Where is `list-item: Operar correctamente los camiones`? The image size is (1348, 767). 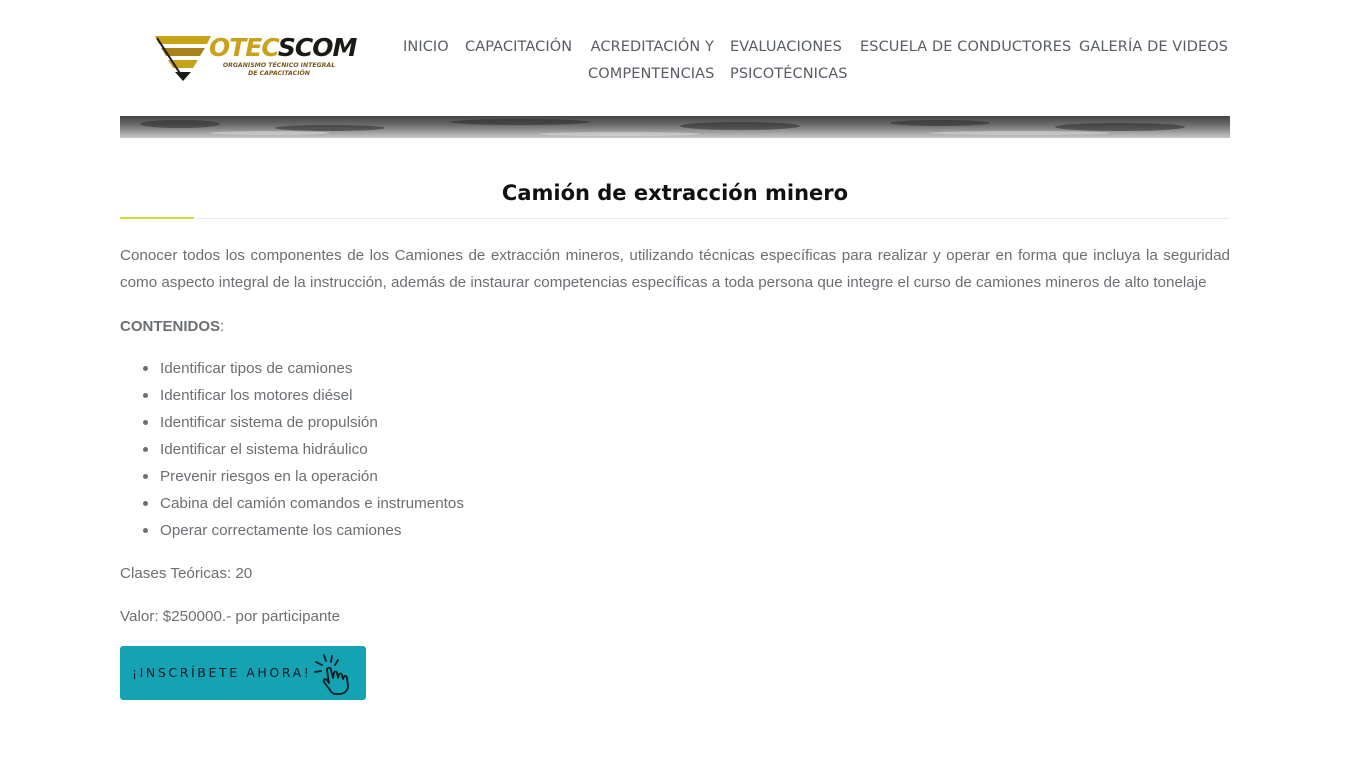 list-item: Operar correctamente los camiones is located at coordinates (302, 530).